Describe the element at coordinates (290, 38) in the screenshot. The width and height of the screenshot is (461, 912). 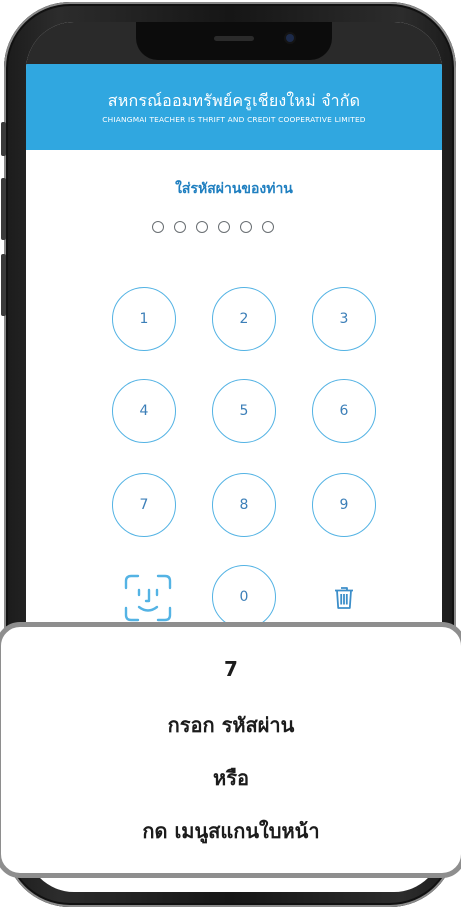
I see `front-camera` at that location.